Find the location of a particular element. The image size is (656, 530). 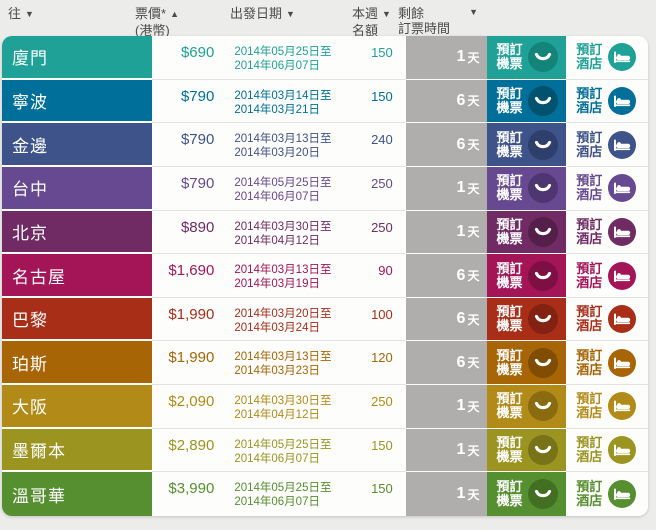

date-to: 2014年04月12日 is located at coordinates (277, 240).